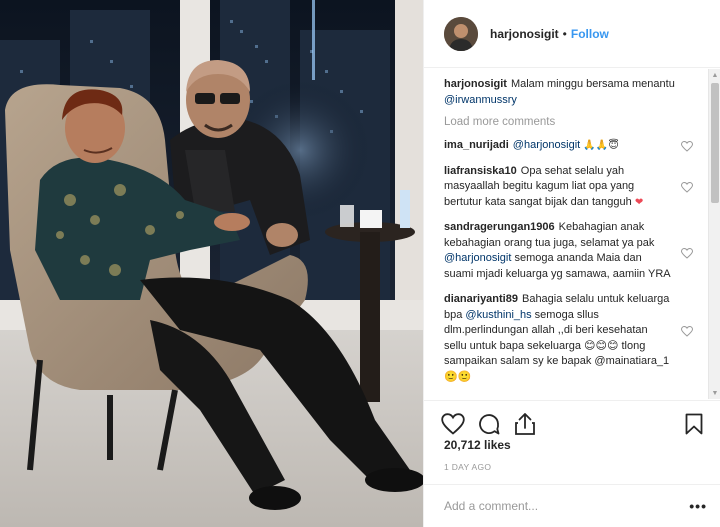  I want to click on comment-button, so click(489, 424).